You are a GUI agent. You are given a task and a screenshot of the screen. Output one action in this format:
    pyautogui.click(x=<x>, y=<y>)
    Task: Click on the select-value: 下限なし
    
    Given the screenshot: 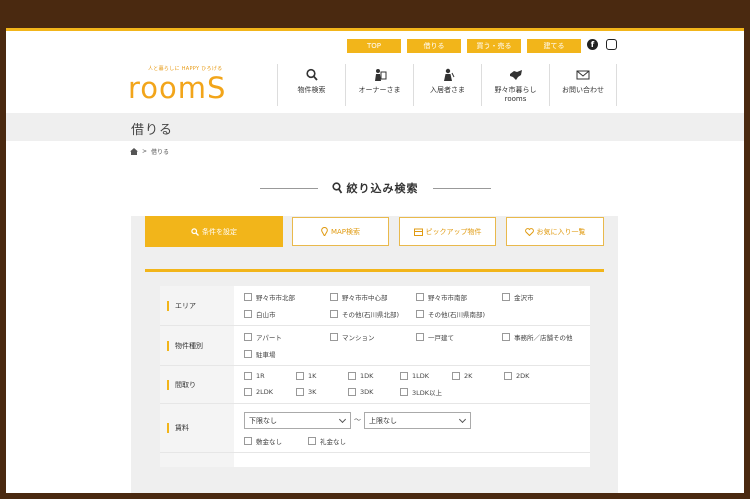 What is the action you would take?
    pyautogui.click(x=263, y=420)
    